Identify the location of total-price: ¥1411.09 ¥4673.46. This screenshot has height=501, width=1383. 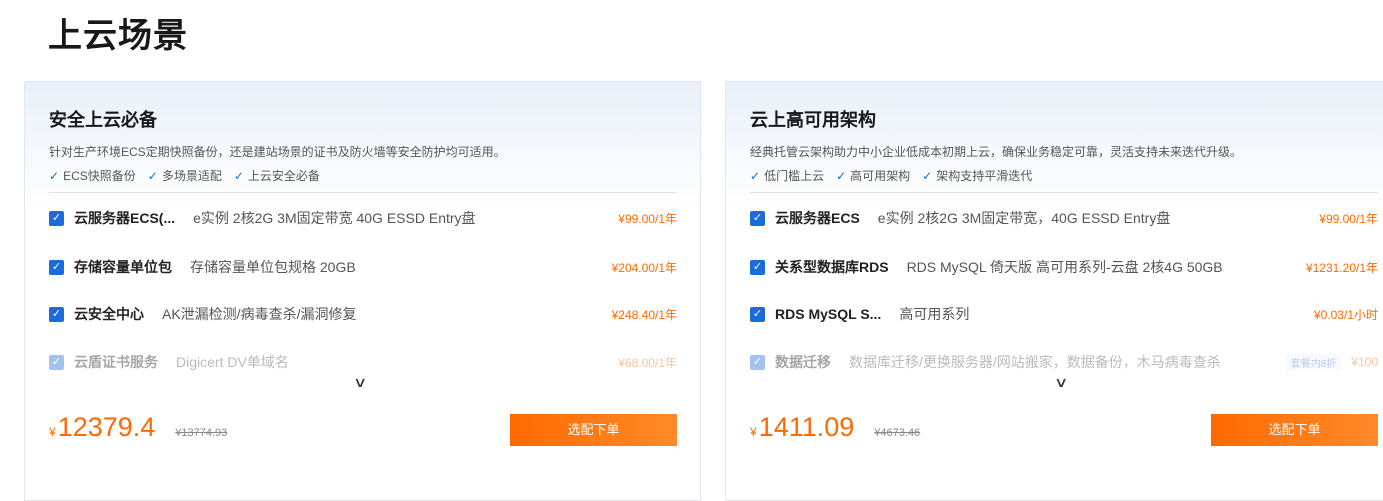
(835, 427).